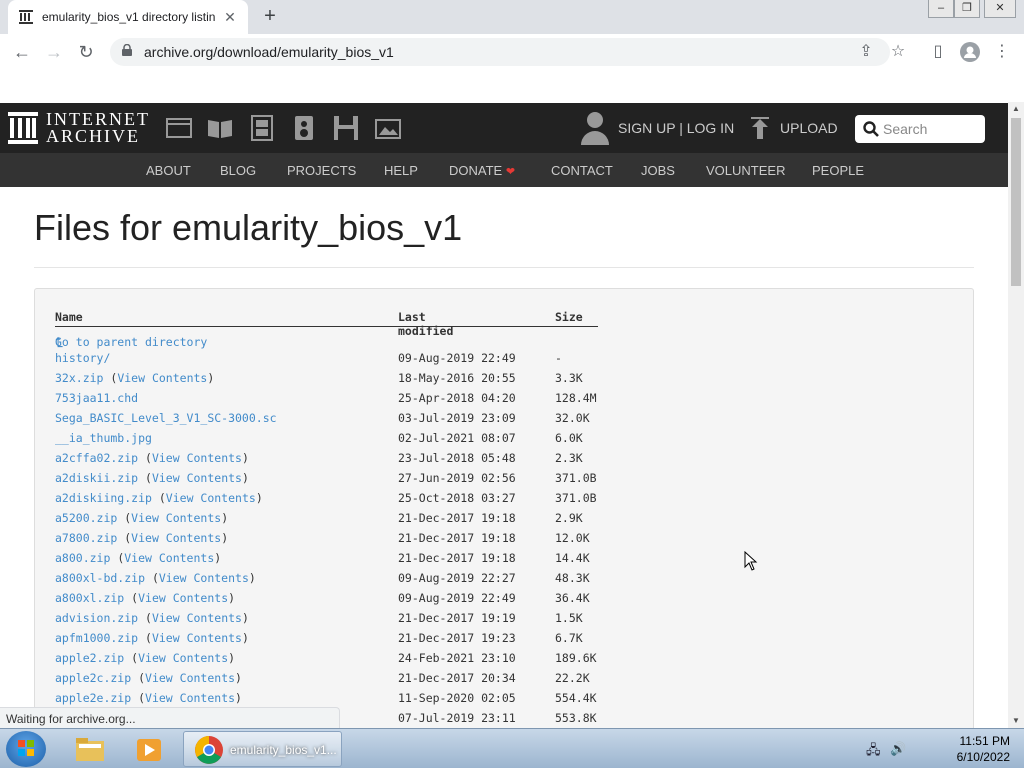 The image size is (1024, 773). I want to click on nav-jobs: JOBS, so click(658, 170).